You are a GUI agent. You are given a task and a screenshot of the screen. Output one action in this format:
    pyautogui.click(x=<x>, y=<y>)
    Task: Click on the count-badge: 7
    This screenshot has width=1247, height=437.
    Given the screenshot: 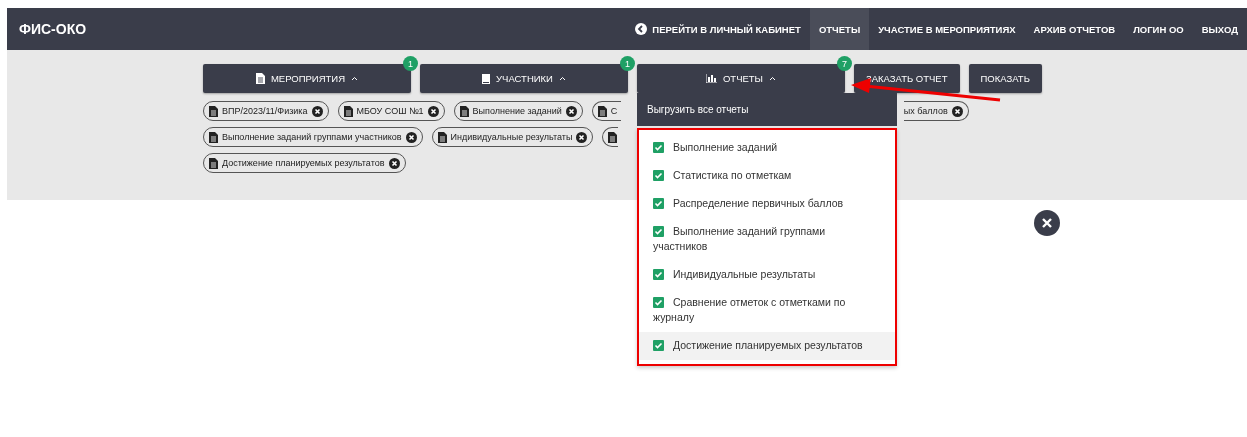 What is the action you would take?
    pyautogui.click(x=844, y=63)
    